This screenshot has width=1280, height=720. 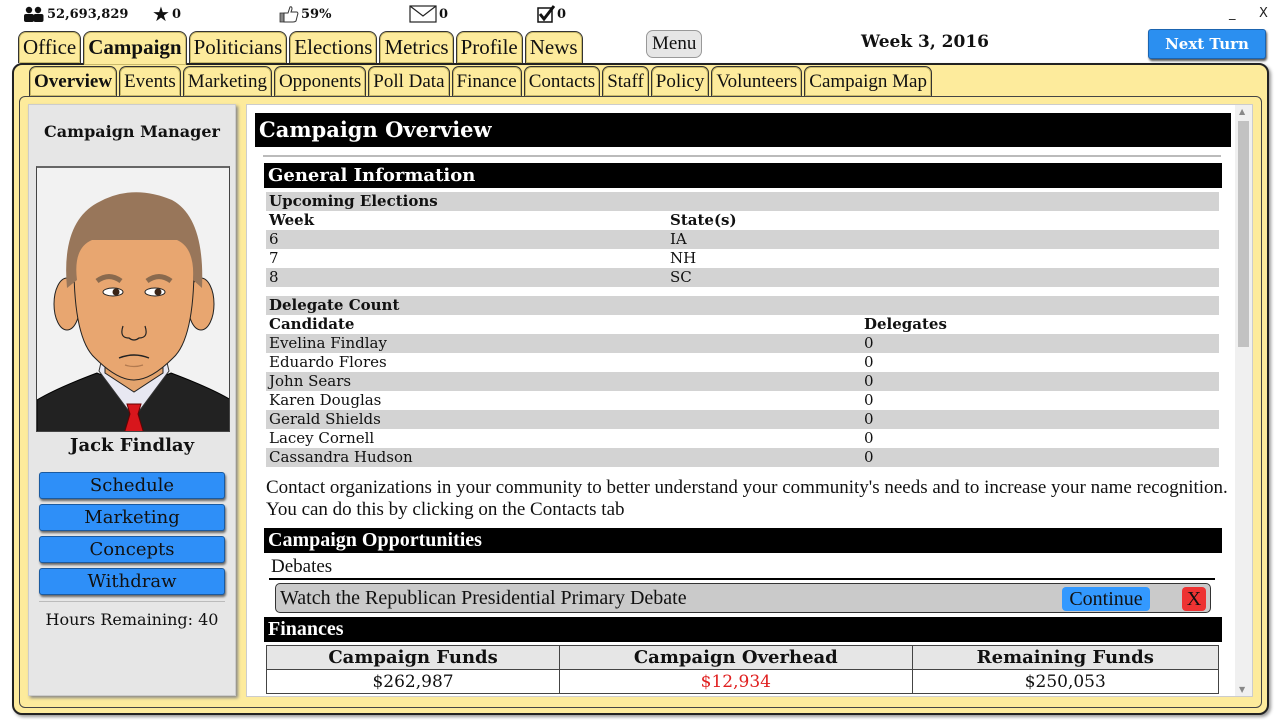 I want to click on scroll-thumb, so click(x=1243, y=234).